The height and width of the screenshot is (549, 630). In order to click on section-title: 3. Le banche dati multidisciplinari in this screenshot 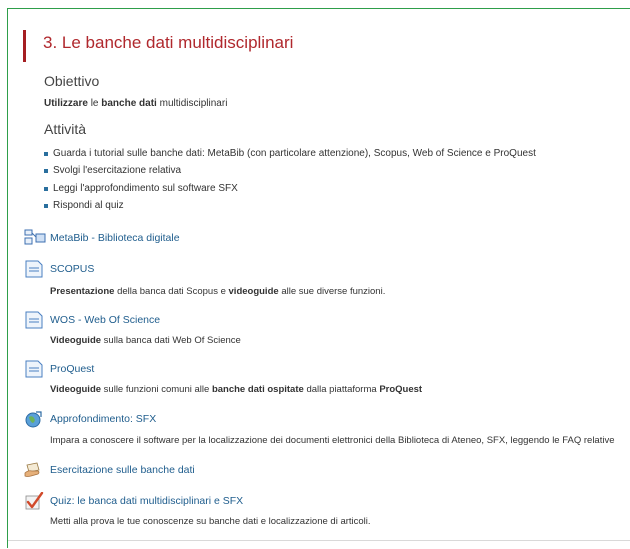, I will do `click(168, 42)`.